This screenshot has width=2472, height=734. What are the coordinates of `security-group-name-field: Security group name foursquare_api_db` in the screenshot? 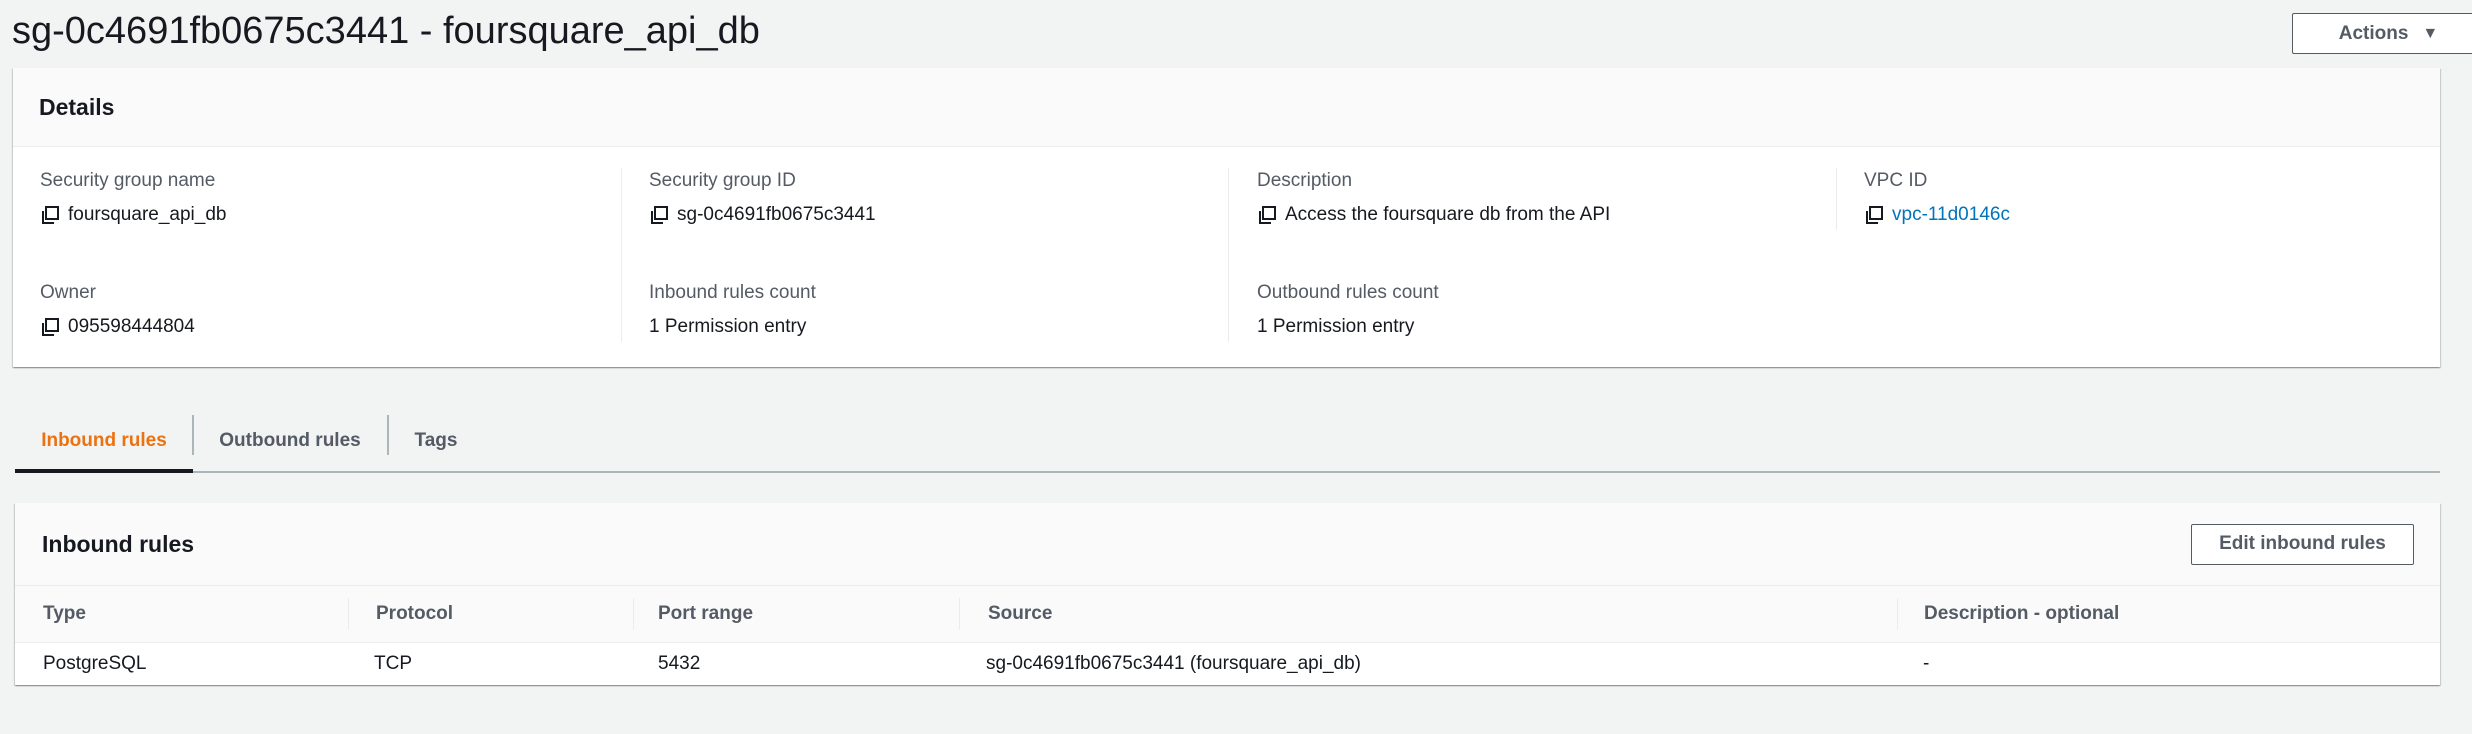 It's located at (133, 198).